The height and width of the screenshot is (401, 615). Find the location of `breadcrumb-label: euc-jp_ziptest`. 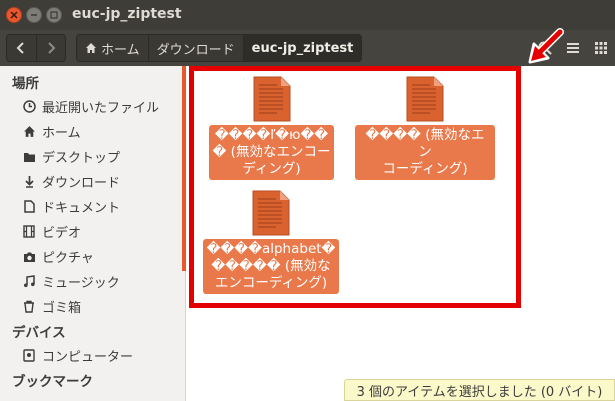

breadcrumb-label: euc-jp_ziptest is located at coordinates (302, 48).